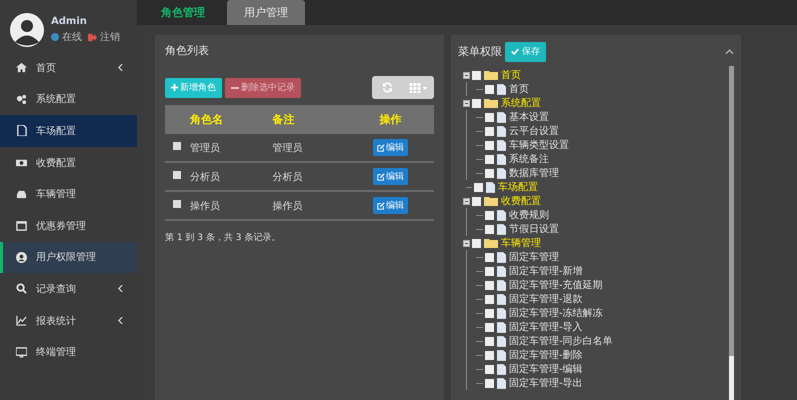  Describe the element at coordinates (556, 313) in the screenshot. I see `tree-node: 固定车管理-冻结解冻` at that location.